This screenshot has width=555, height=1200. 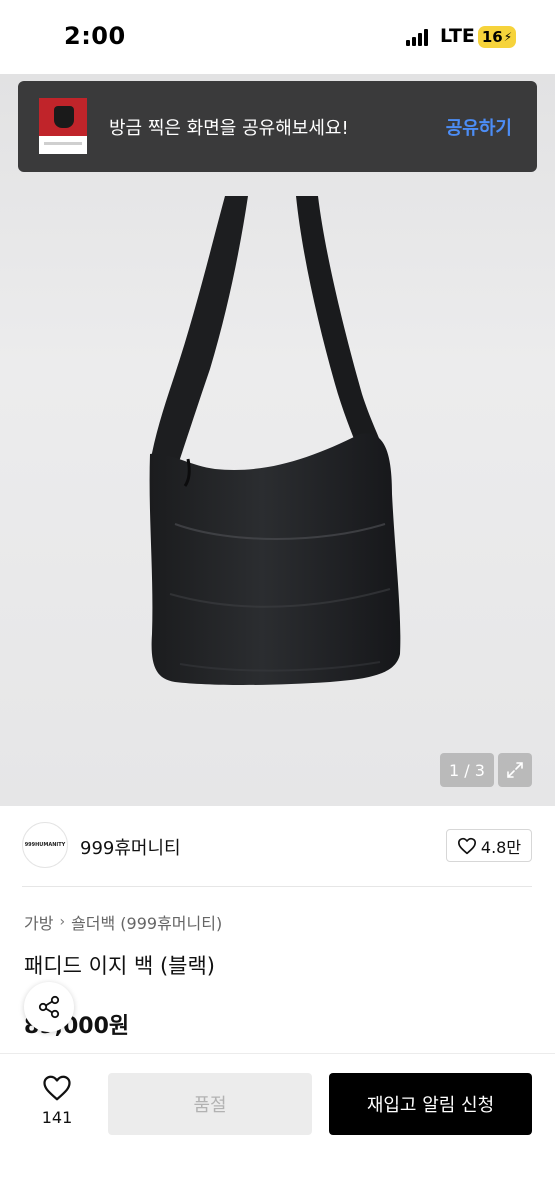 What do you see at coordinates (467, 770) in the screenshot?
I see `gallery-pager: 1 / 3` at bounding box center [467, 770].